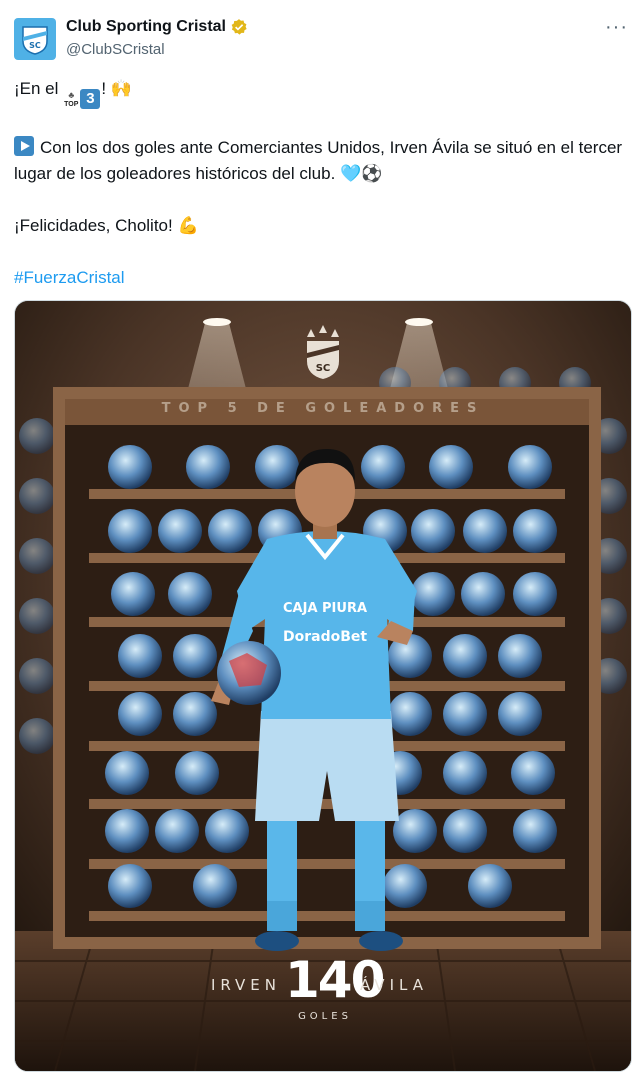  I want to click on line1-prefix: ¡En el, so click(39, 88).